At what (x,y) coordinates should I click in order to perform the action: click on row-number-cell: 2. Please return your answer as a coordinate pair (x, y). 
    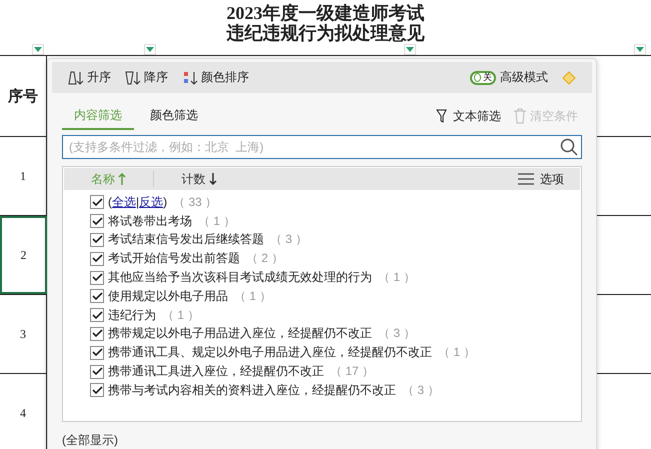
    Looking at the image, I should click on (23, 255).